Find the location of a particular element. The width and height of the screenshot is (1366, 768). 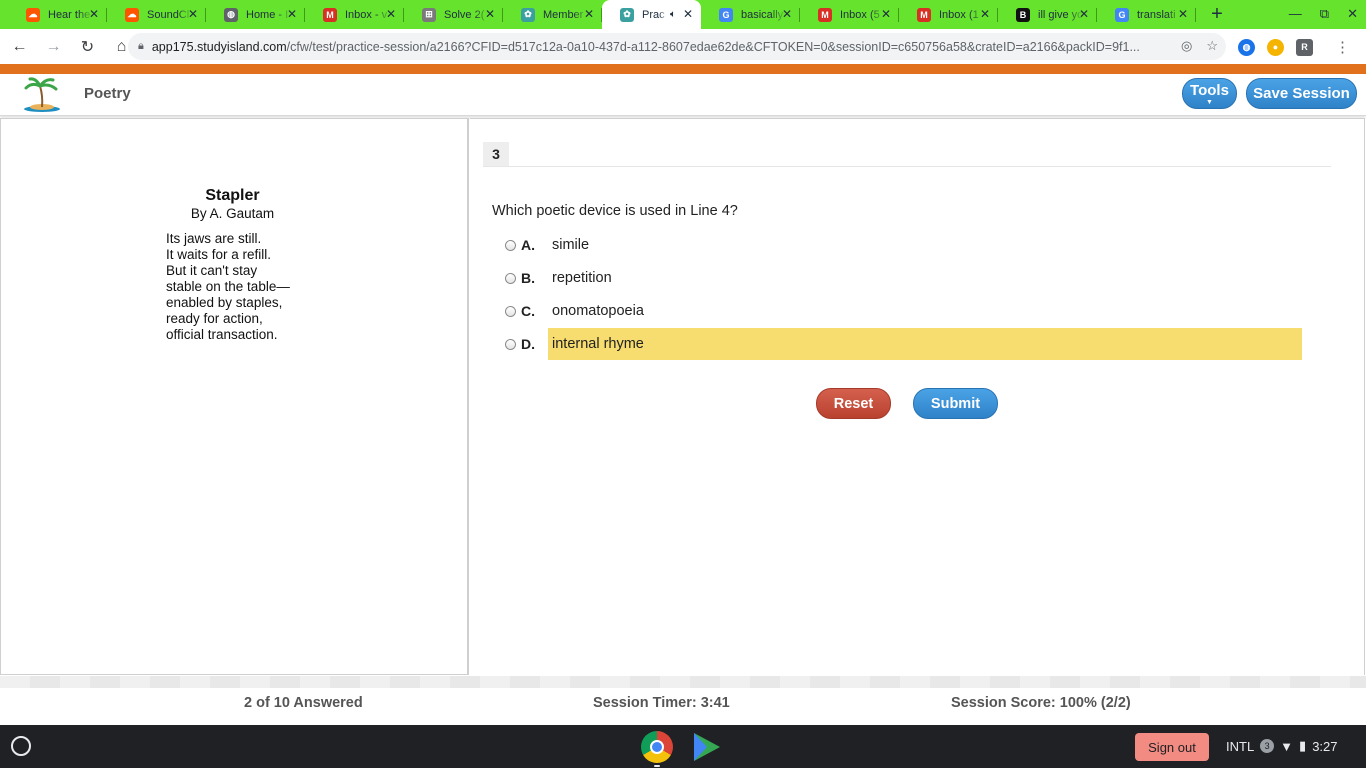

tab-title: Hear the is located at coordinates (69, 14).